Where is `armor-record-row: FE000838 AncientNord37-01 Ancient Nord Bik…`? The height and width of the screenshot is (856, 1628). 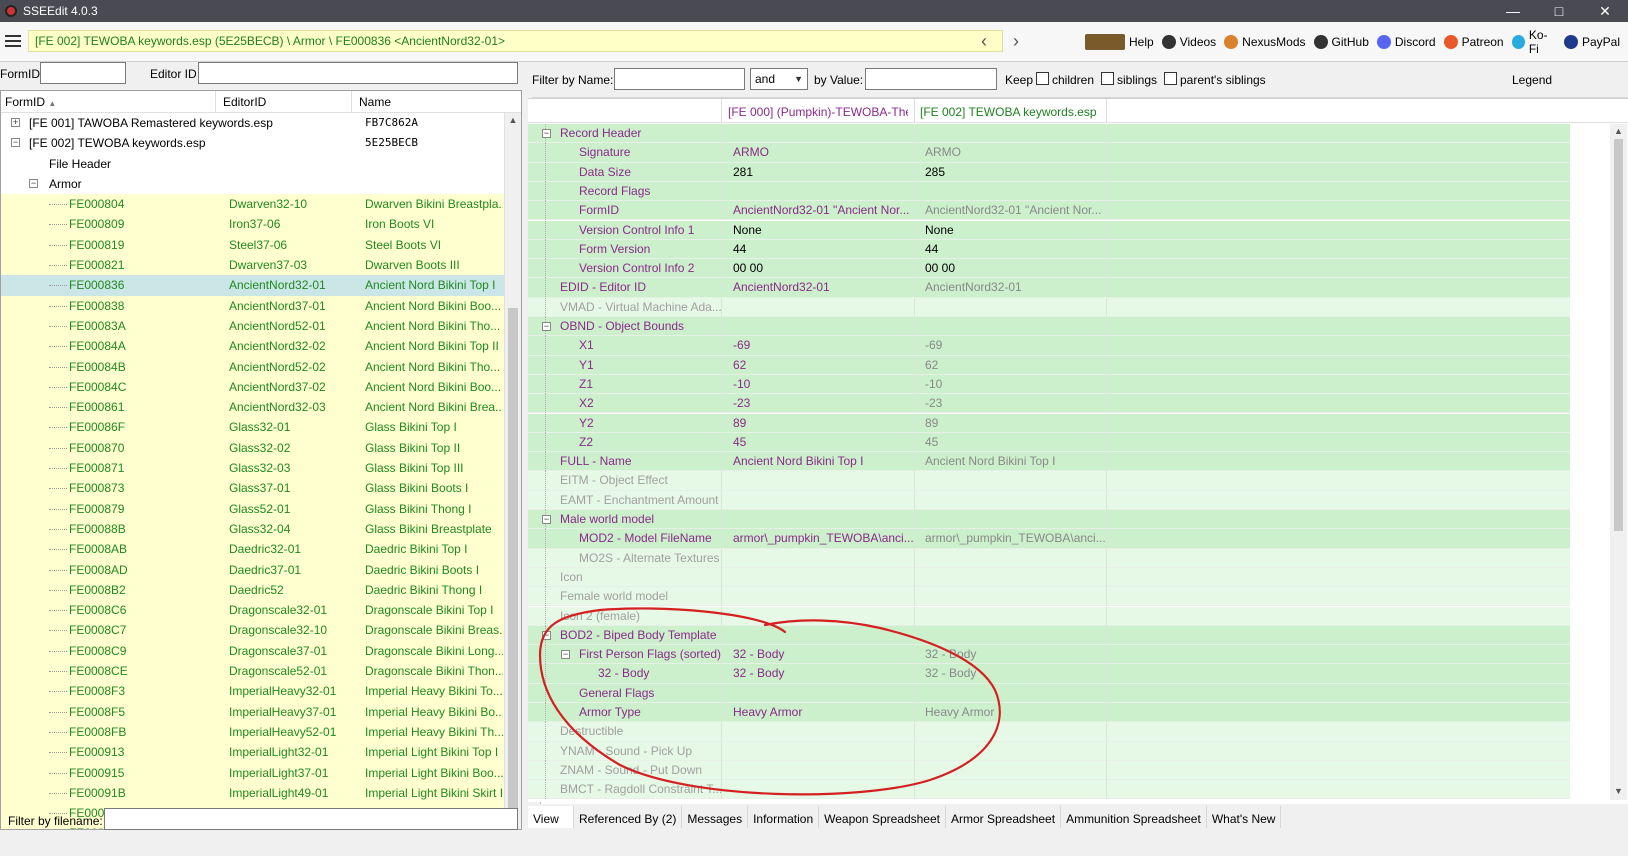 armor-record-row: FE000838 AncientNord37-01 Ancient Nord Bik… is located at coordinates (261, 305).